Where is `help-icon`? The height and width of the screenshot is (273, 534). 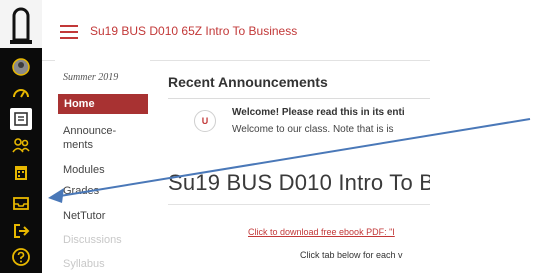
help-icon is located at coordinates (21, 257).